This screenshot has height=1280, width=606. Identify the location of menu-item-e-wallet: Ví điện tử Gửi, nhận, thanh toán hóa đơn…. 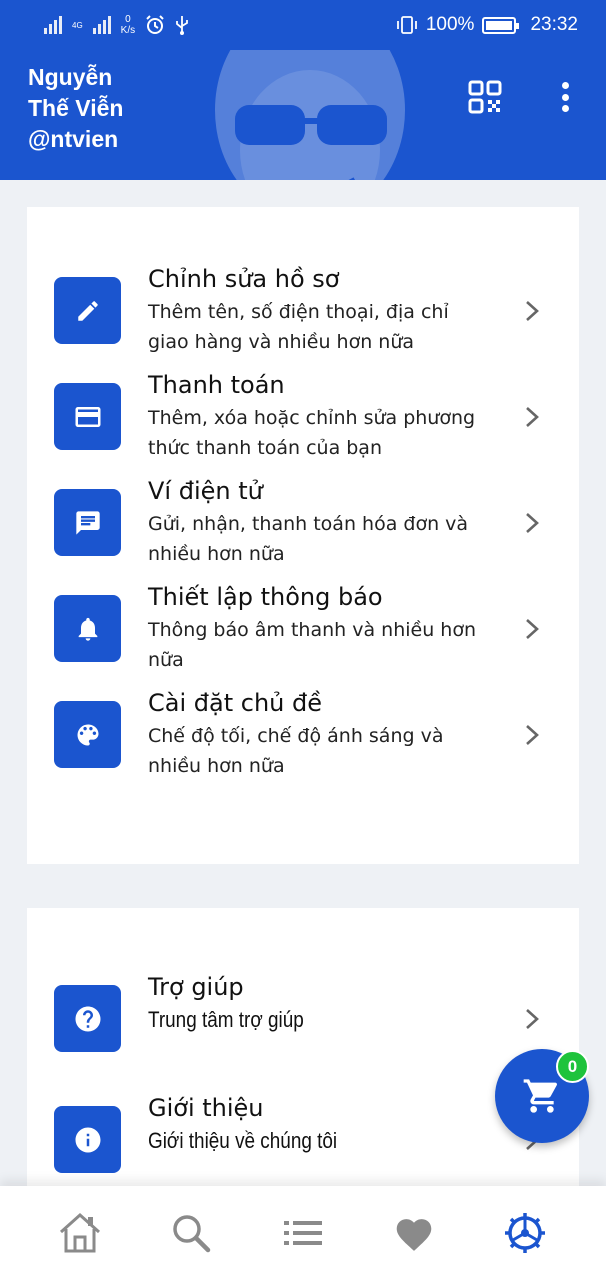
(303, 536).